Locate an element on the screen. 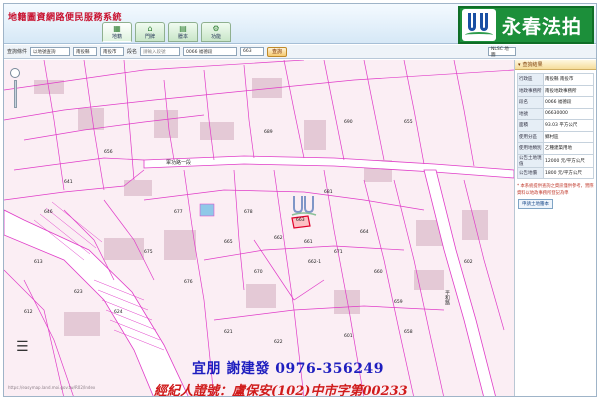 The height and width of the screenshot is (400, 600). district-select: 南投市 is located at coordinates (112, 51).